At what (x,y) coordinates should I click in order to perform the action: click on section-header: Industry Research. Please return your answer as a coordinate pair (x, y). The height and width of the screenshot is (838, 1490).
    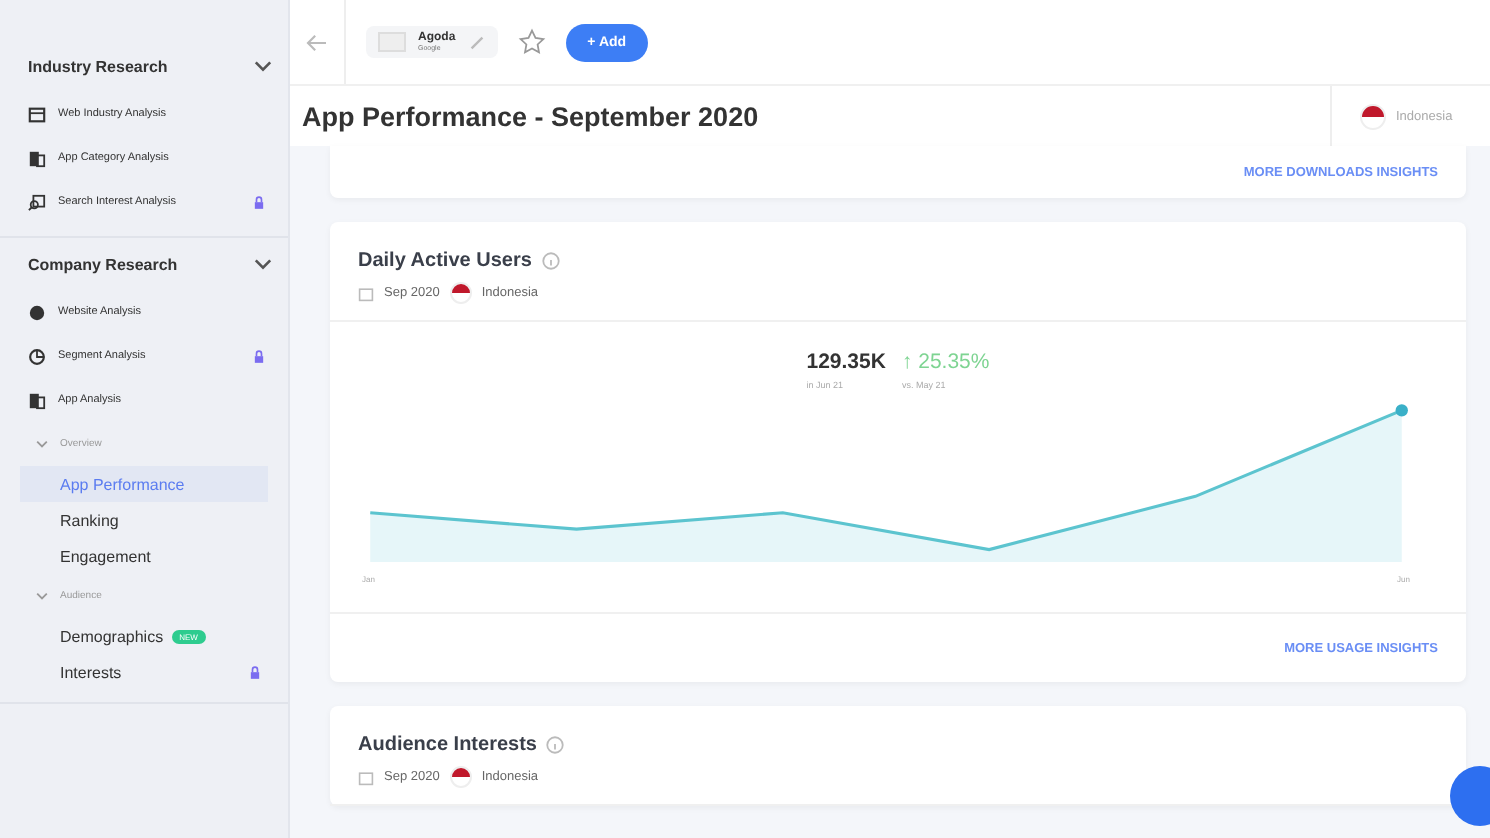
    Looking at the image, I should click on (150, 66).